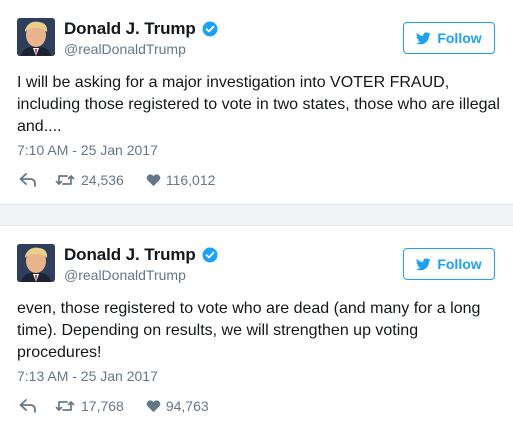 The image size is (513, 428). Describe the element at coordinates (190, 180) in the screenshot. I see `like-count: 116,012` at that location.